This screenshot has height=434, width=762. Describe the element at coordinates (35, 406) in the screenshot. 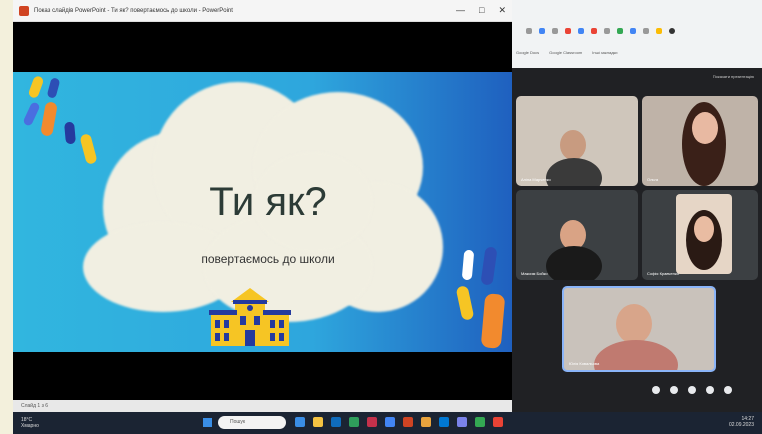

I see `slide-counter: Слайд 1 з 6` at that location.